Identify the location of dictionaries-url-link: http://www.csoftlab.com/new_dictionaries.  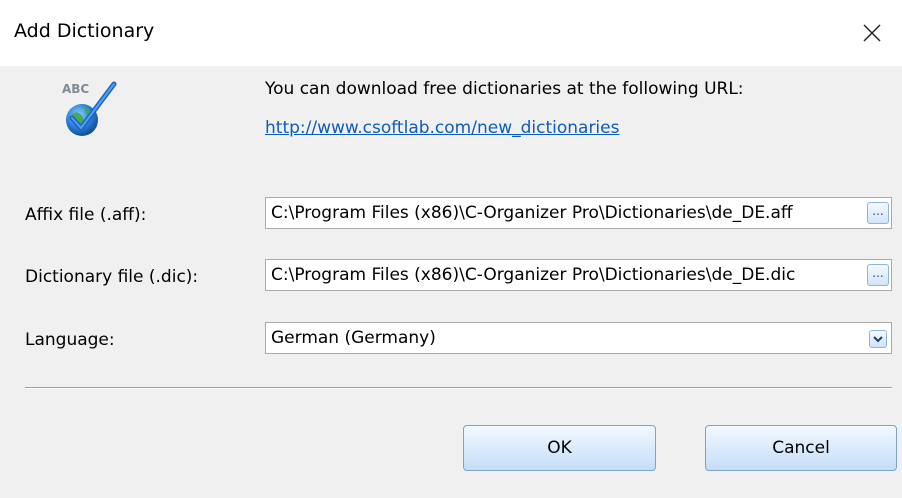
(442, 128).